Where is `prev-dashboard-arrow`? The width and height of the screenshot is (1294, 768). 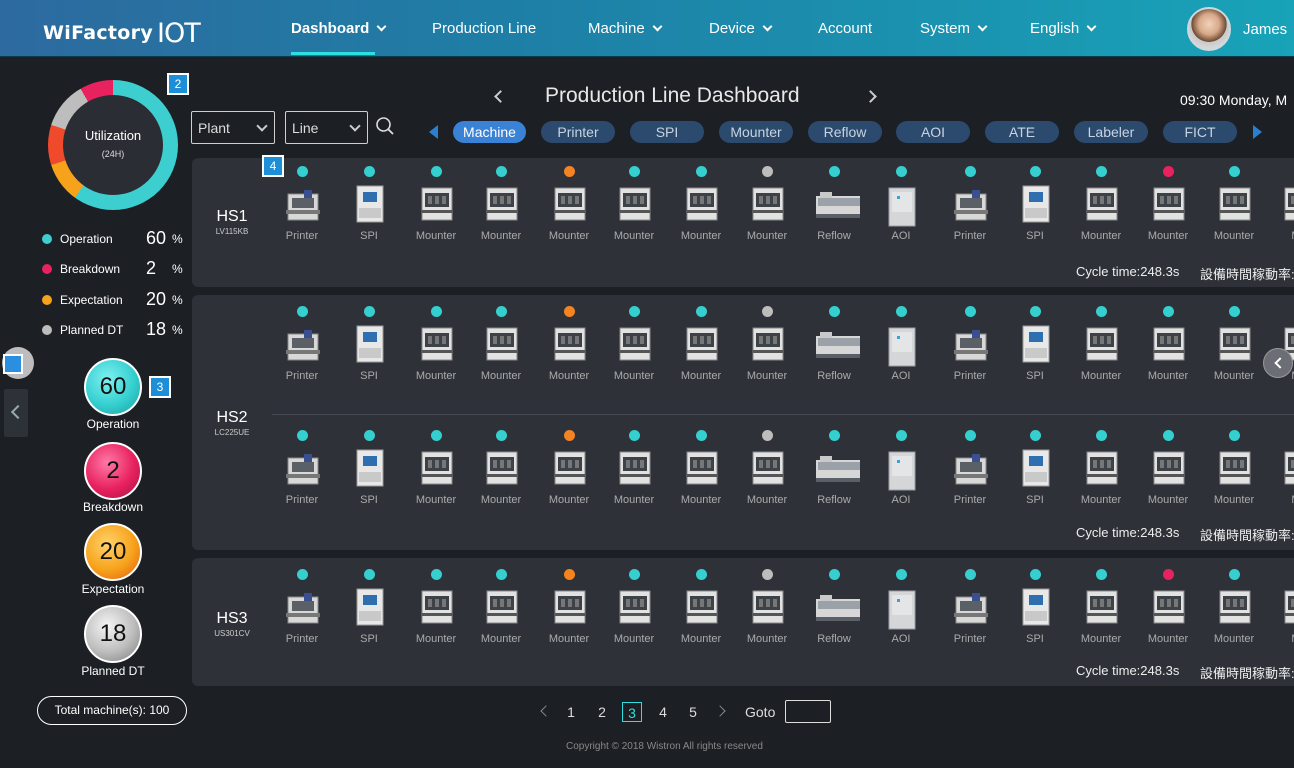 prev-dashboard-arrow is located at coordinates (500, 96).